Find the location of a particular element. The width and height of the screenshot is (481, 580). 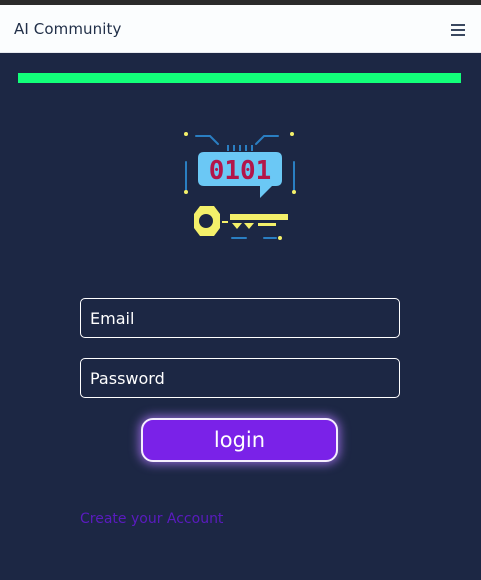

progress-bar-fill is located at coordinates (239, 78).